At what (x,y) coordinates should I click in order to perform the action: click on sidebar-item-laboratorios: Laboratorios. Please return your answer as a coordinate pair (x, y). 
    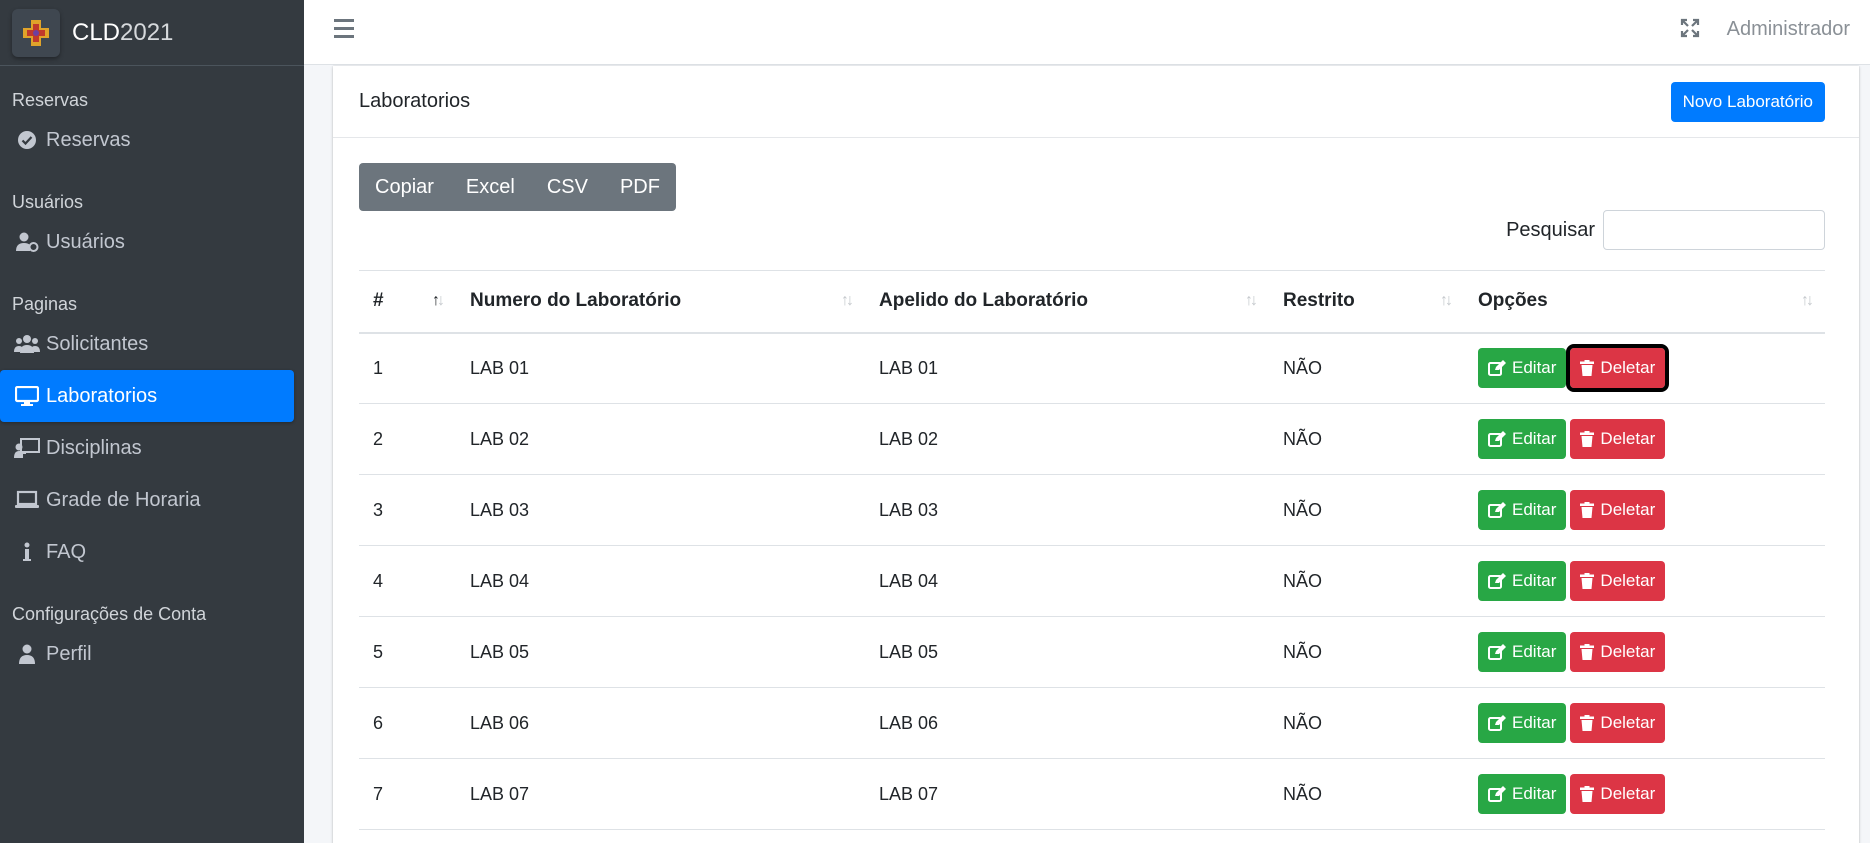
    Looking at the image, I should click on (147, 396).